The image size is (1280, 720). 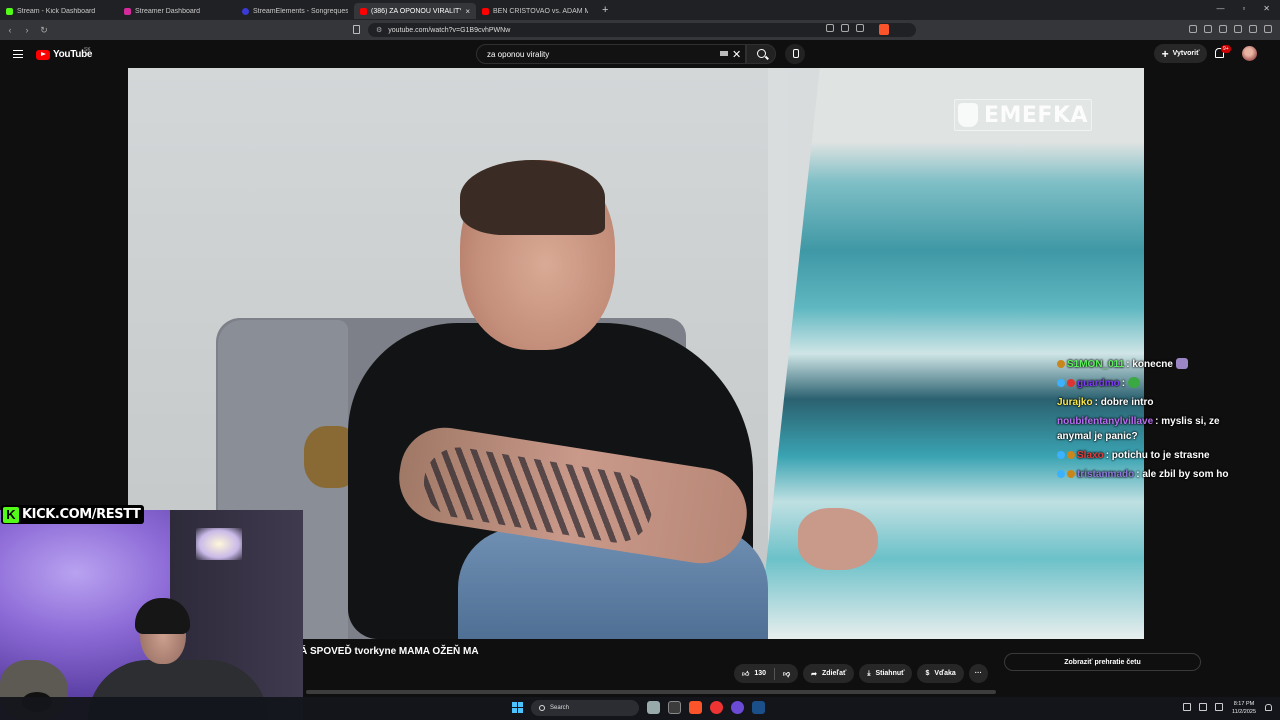 What do you see at coordinates (1220, 8) in the screenshot?
I see `minimize-icon: —` at bounding box center [1220, 8].